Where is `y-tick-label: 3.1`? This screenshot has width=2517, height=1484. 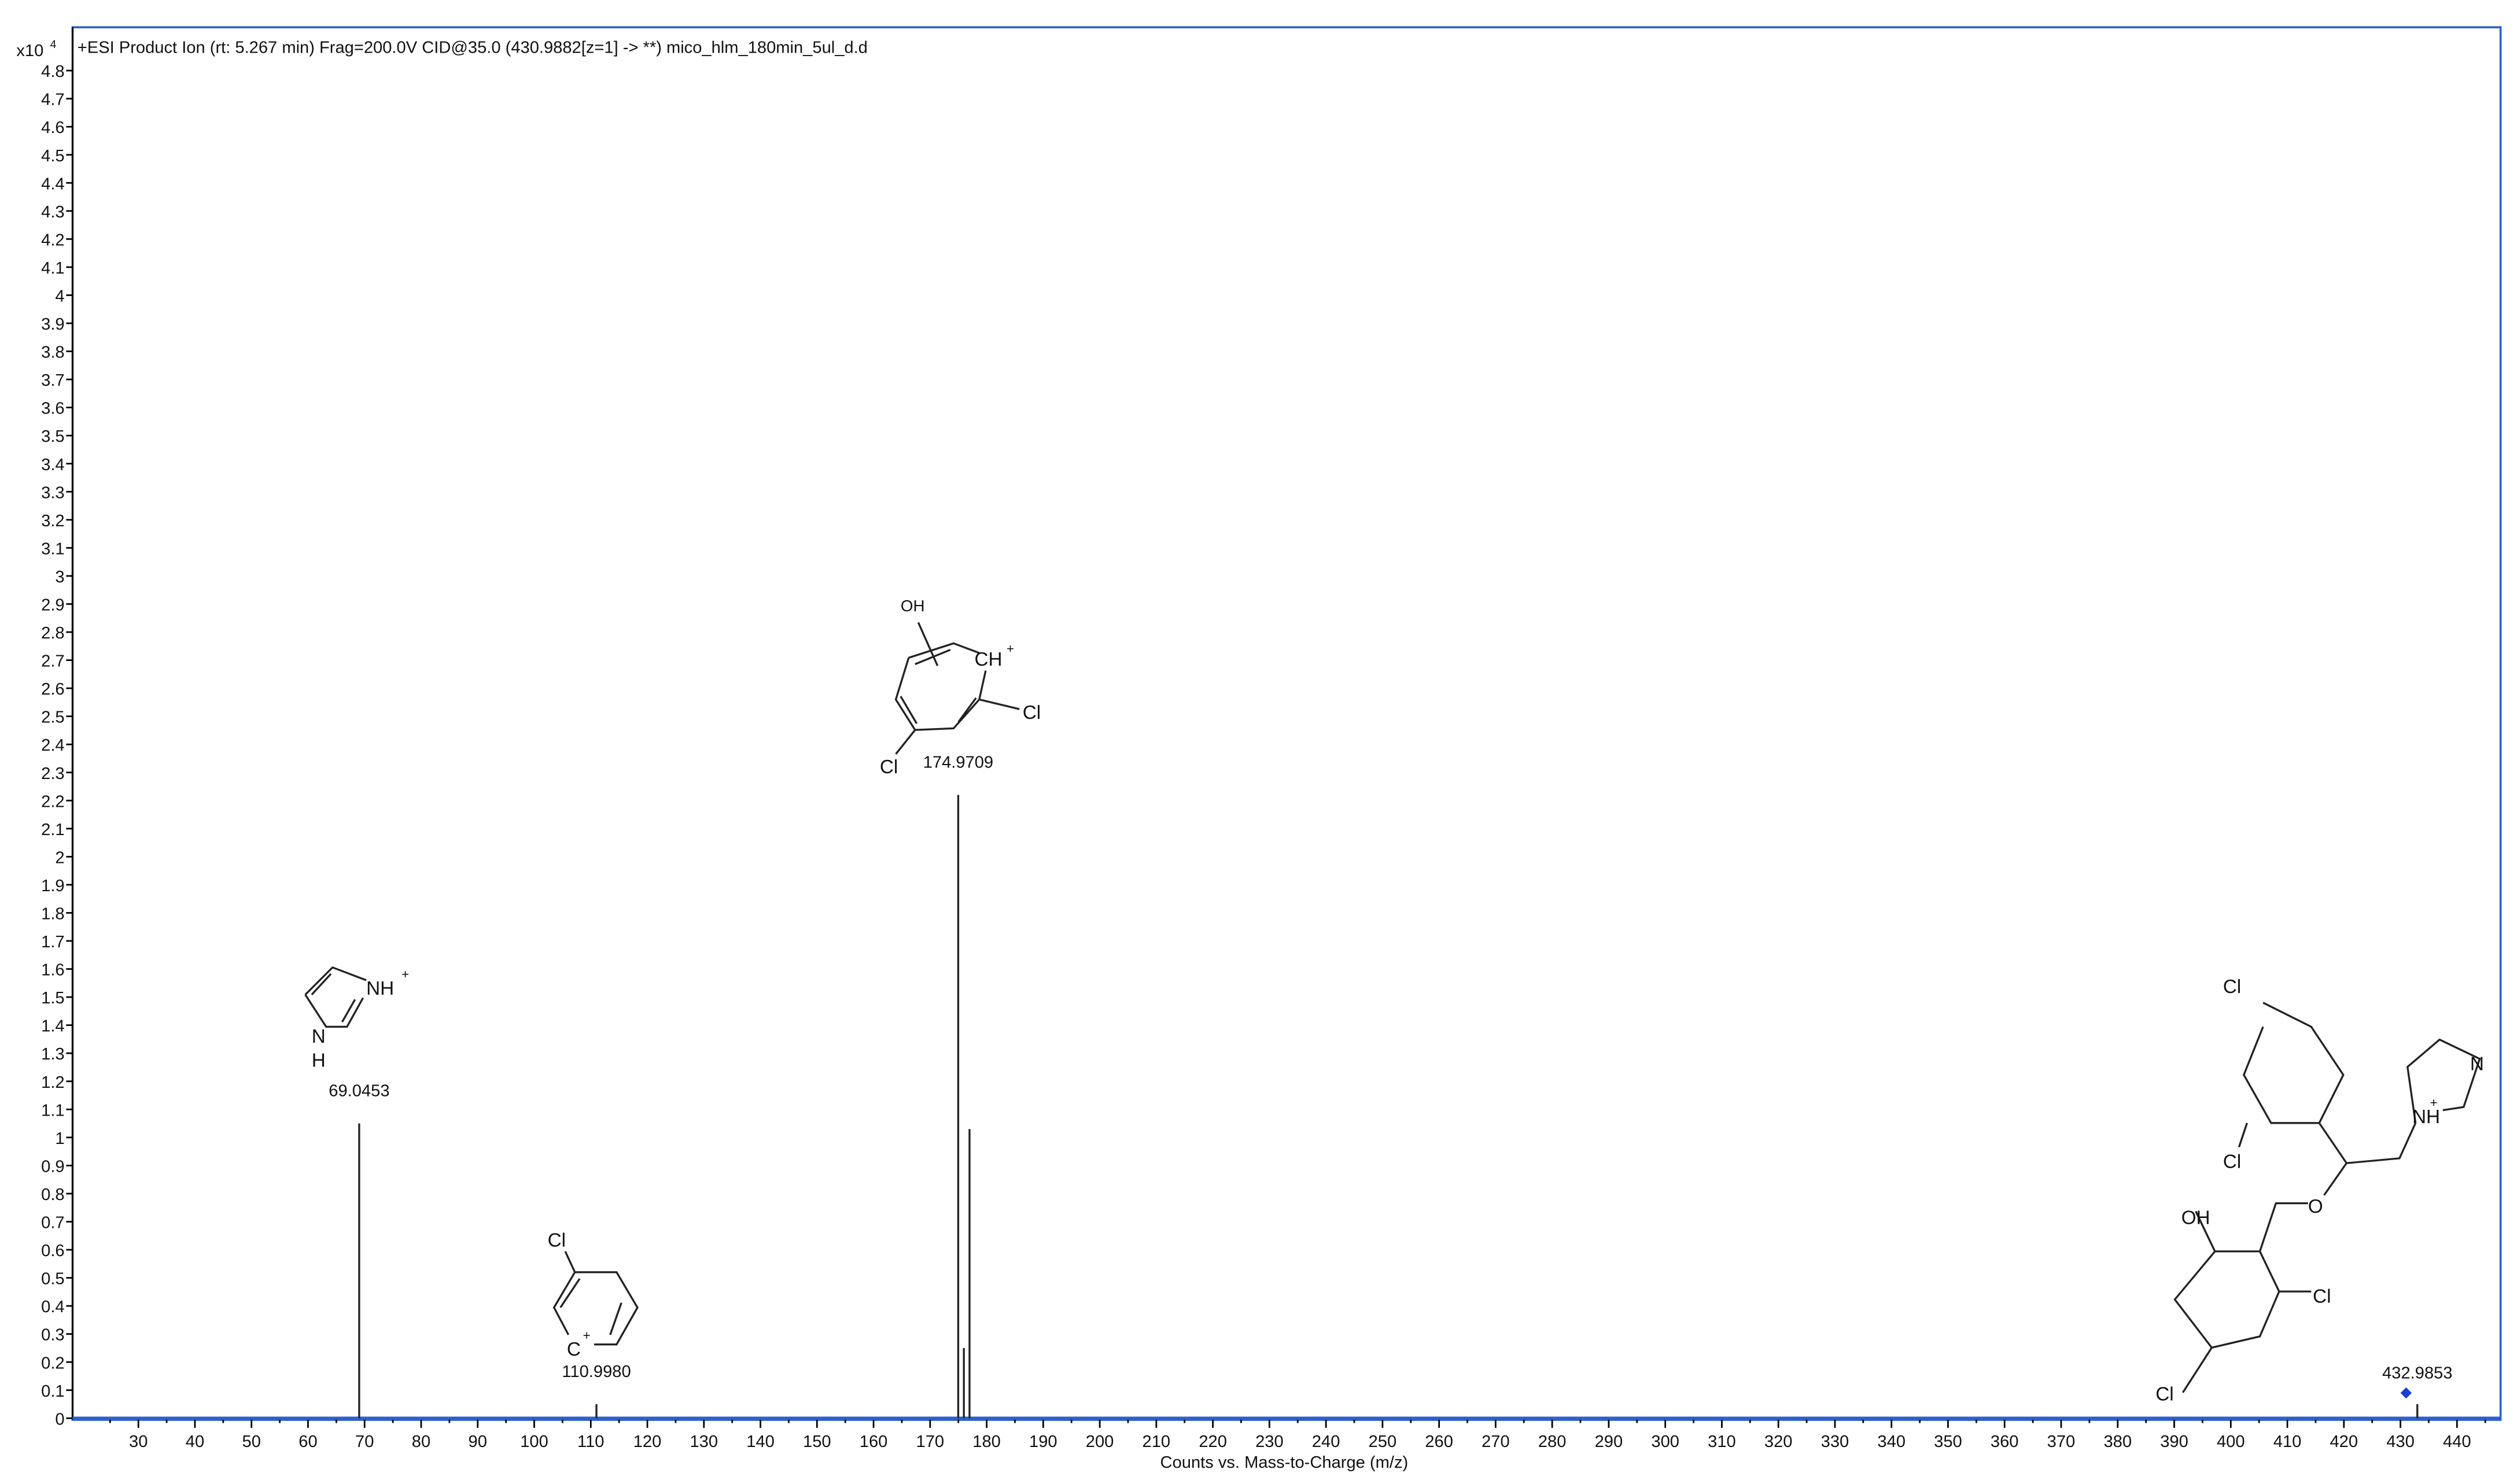
y-tick-label: 3.1 is located at coordinates (53, 549).